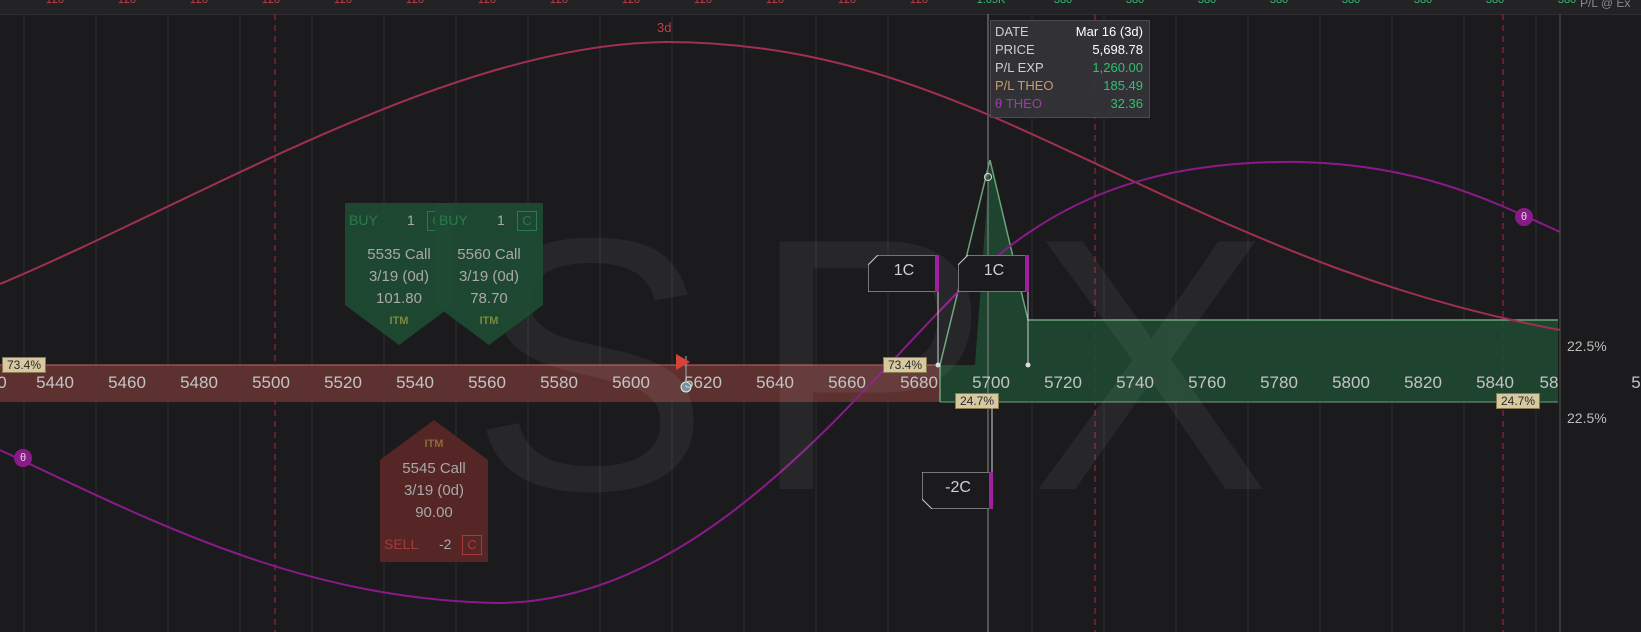 This screenshot has height=632, width=1641. What do you see at coordinates (1117, 49) in the screenshot?
I see `tooltip-value: 5,698.78` at bounding box center [1117, 49].